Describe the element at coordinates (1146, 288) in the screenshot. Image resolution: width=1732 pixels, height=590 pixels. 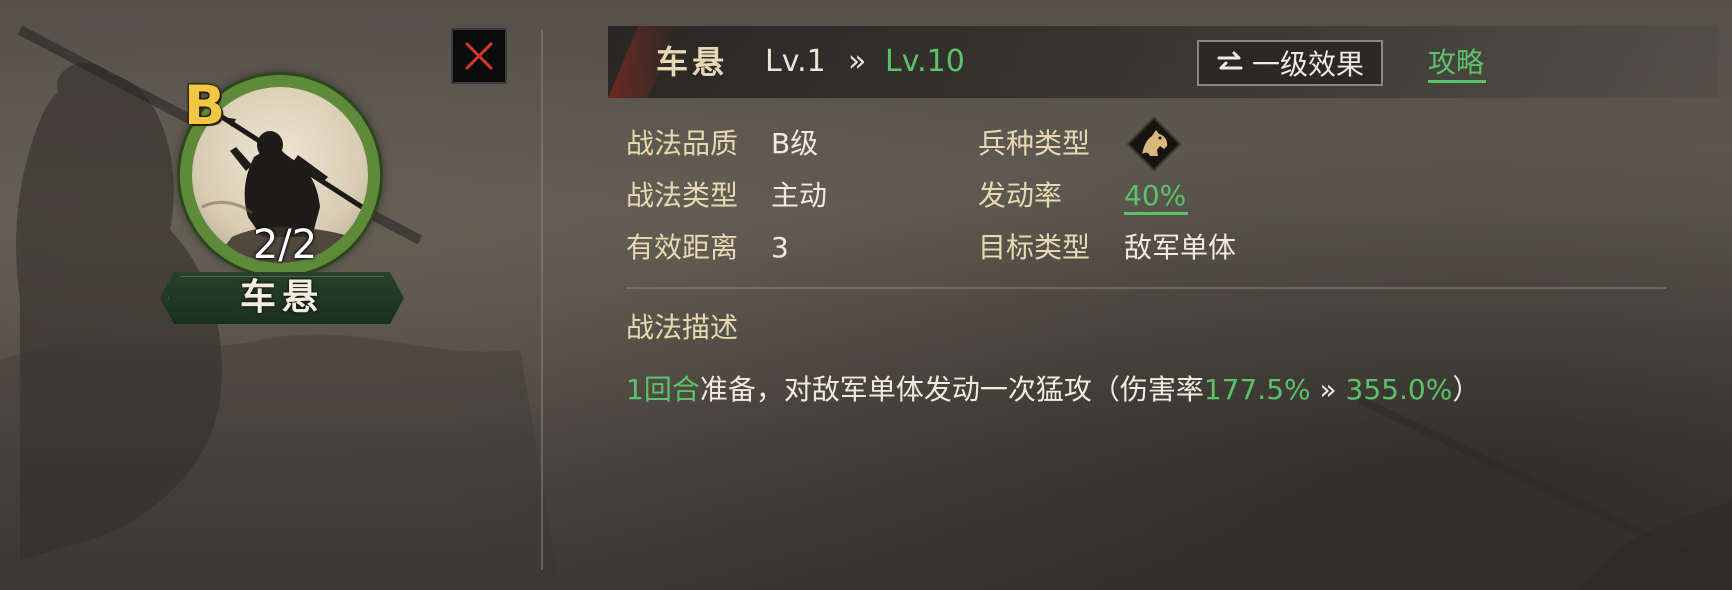
I see `section-divider` at that location.